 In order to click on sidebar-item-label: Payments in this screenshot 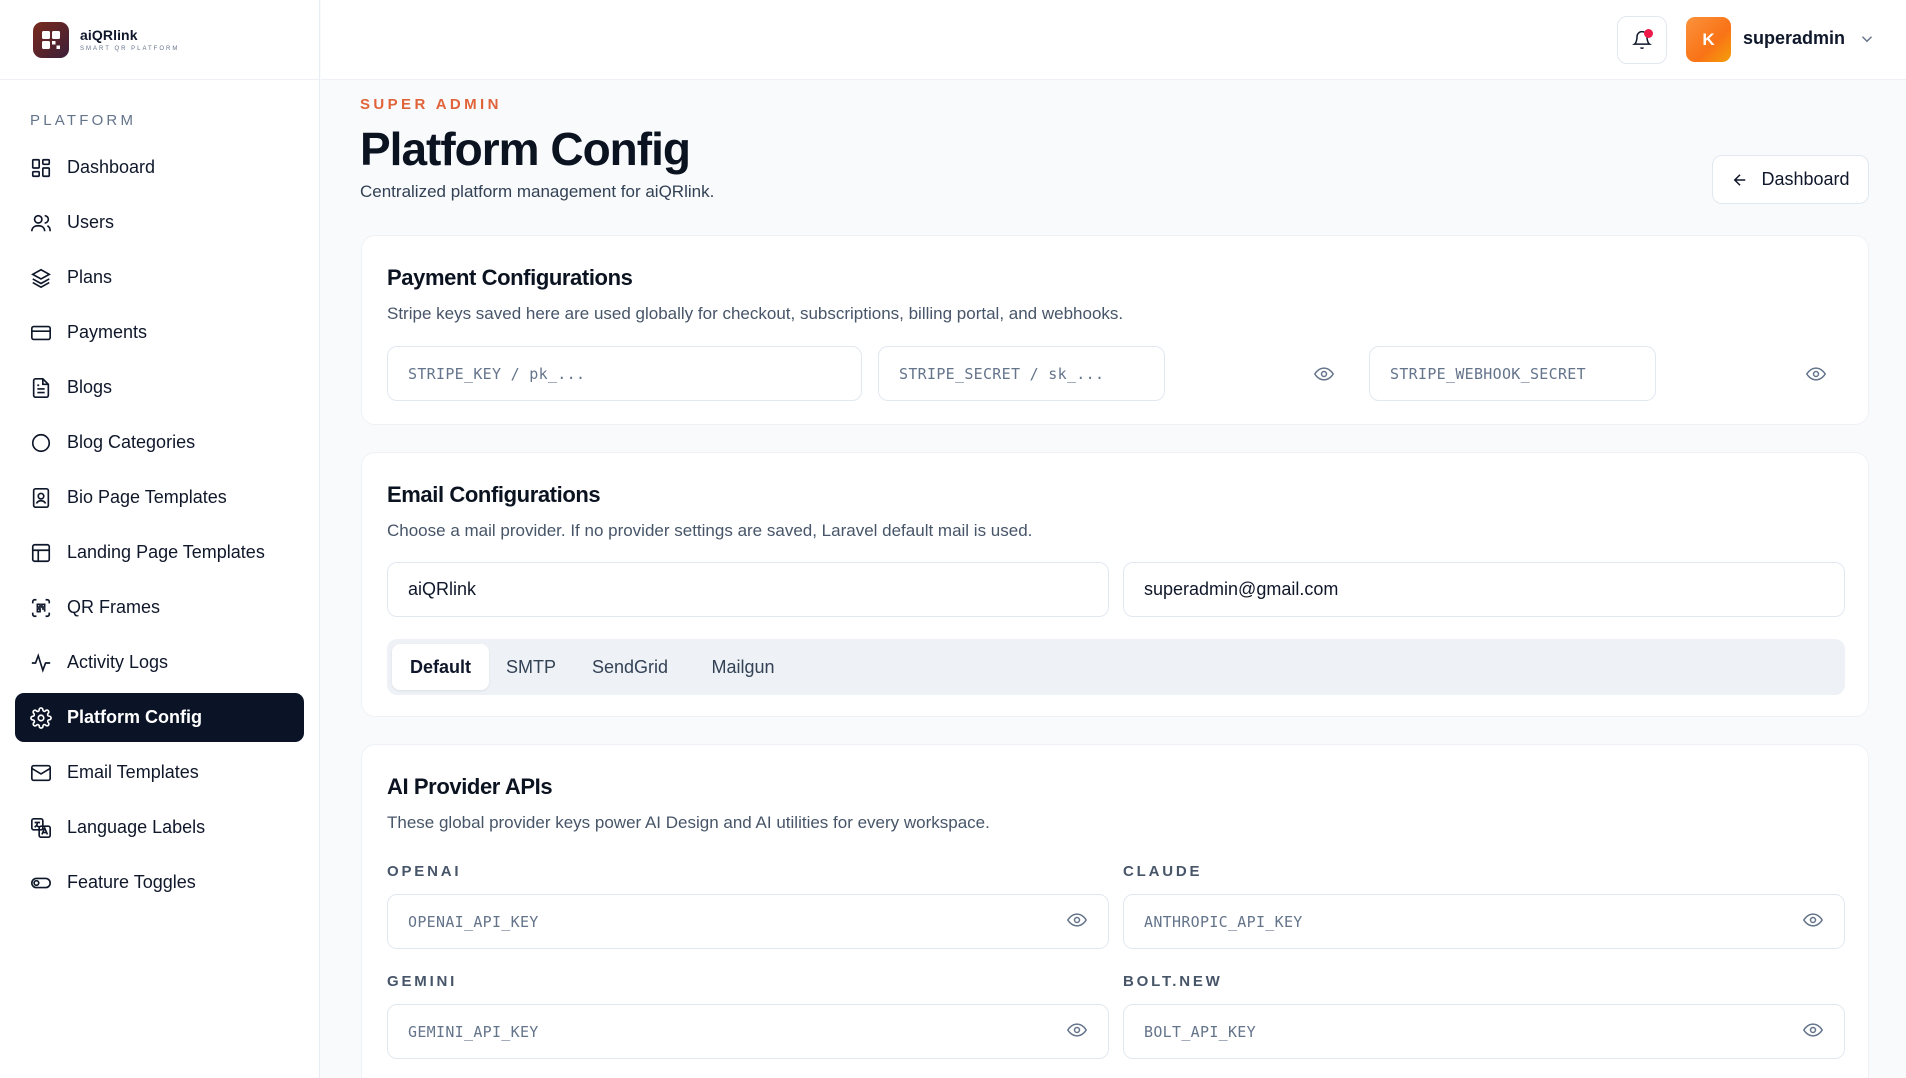, I will do `click(107, 332)`.